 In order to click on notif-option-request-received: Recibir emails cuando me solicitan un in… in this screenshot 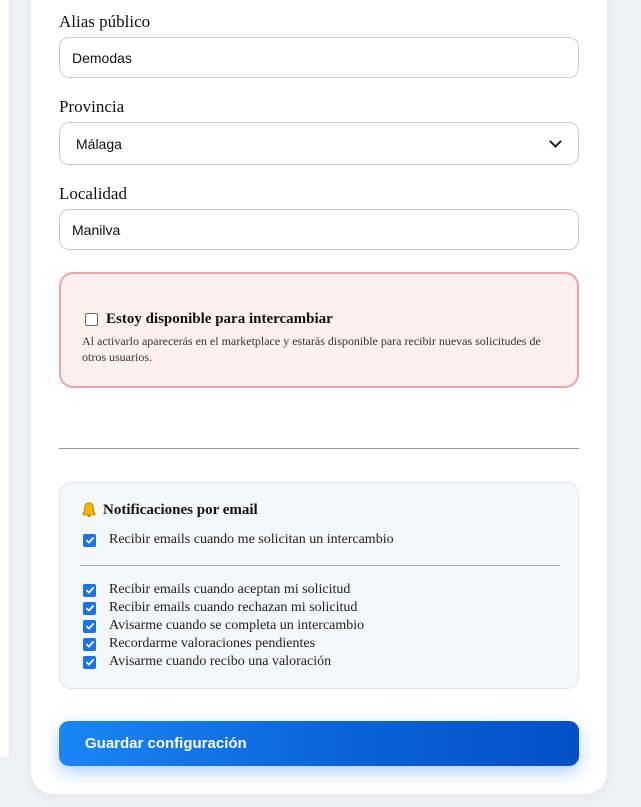, I will do `click(238, 540)`.